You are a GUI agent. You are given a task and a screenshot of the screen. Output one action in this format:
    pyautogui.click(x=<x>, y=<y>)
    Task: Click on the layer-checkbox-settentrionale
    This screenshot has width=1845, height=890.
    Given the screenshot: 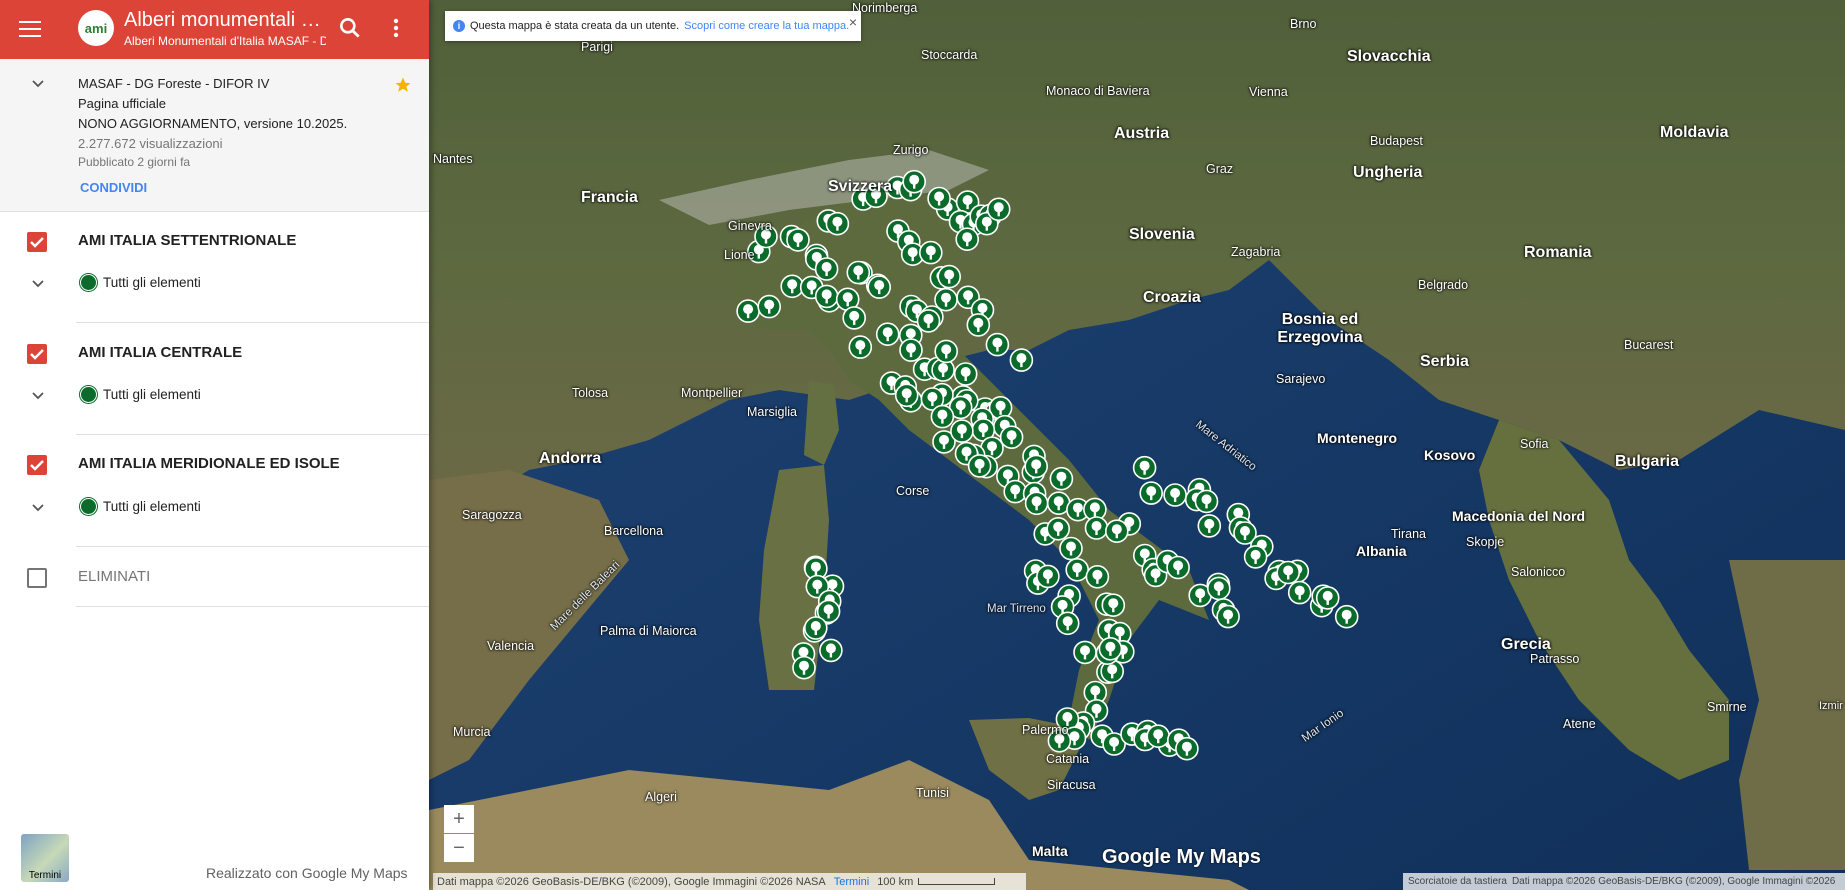 What is the action you would take?
    pyautogui.click(x=37, y=242)
    